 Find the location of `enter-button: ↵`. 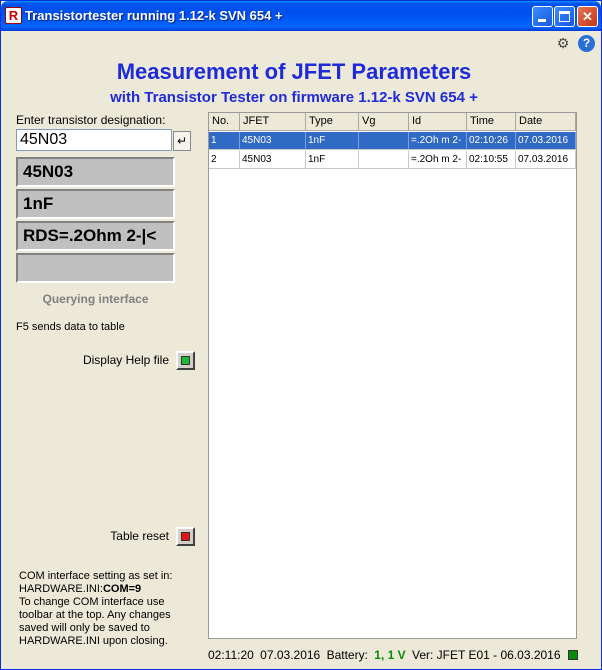

enter-button: ↵ is located at coordinates (182, 141).